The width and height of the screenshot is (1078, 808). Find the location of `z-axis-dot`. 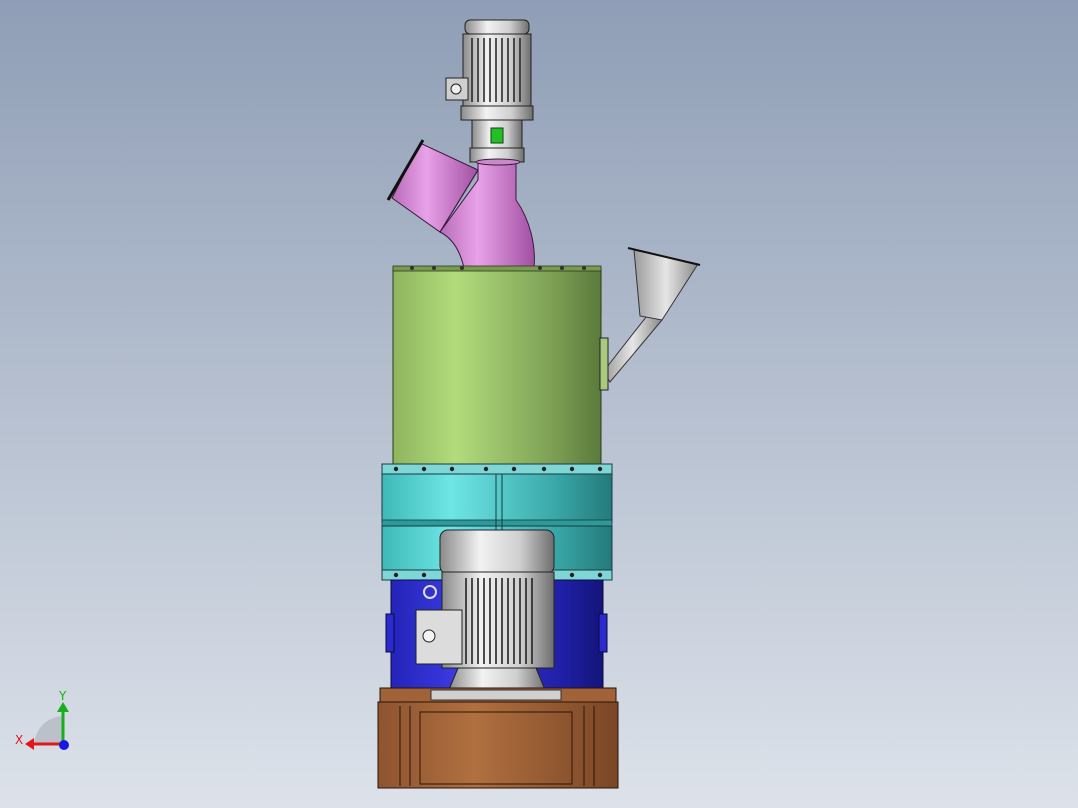

z-axis-dot is located at coordinates (64, 745).